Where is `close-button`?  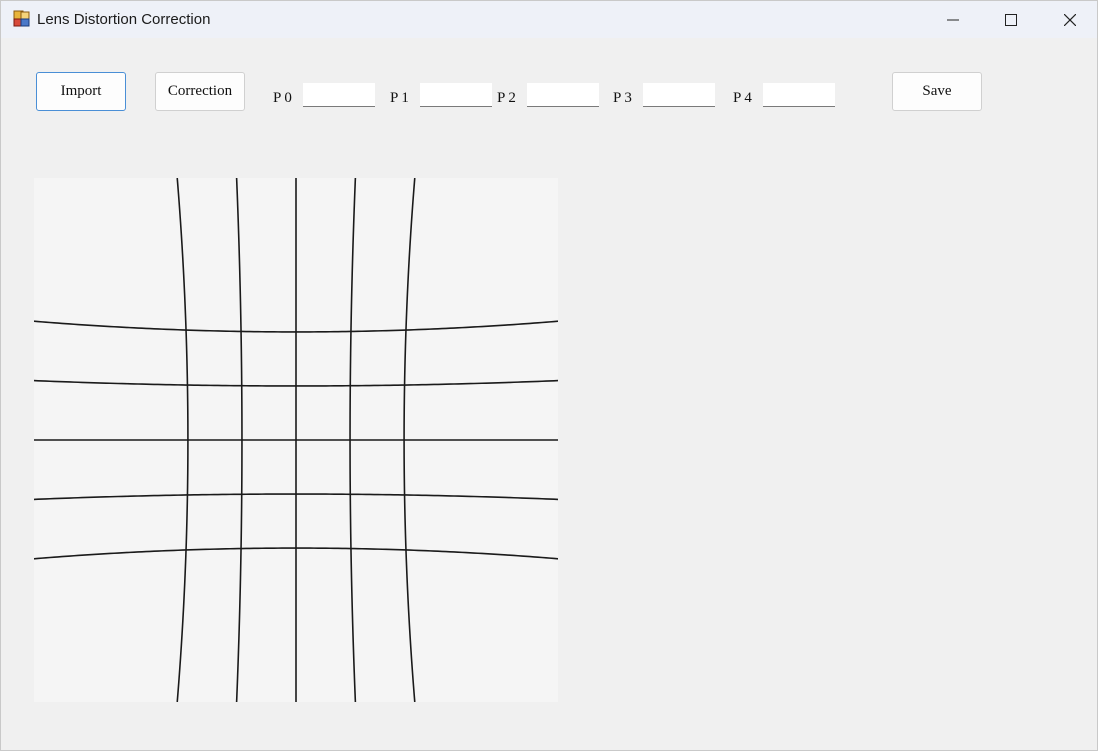
close-button is located at coordinates (1070, 19).